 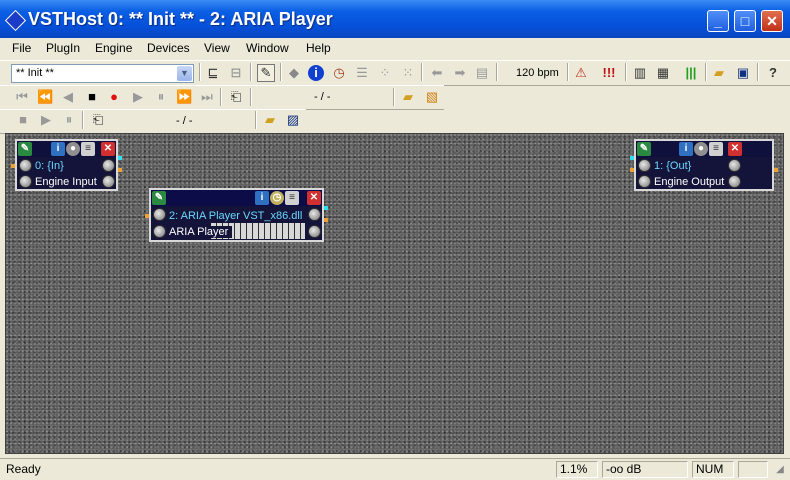 I want to click on cpu-panel: 1.1%, so click(x=577, y=469).